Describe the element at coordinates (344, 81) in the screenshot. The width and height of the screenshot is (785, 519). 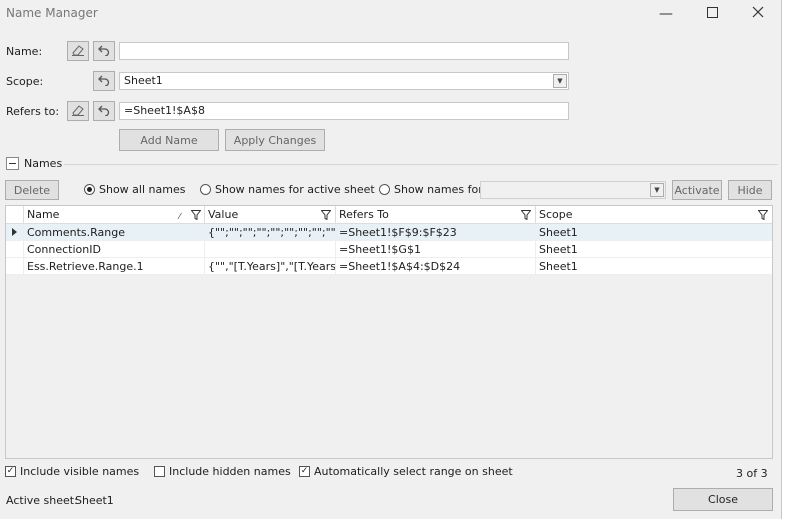
I see `scope-select: Sheet1 ▼` at that location.